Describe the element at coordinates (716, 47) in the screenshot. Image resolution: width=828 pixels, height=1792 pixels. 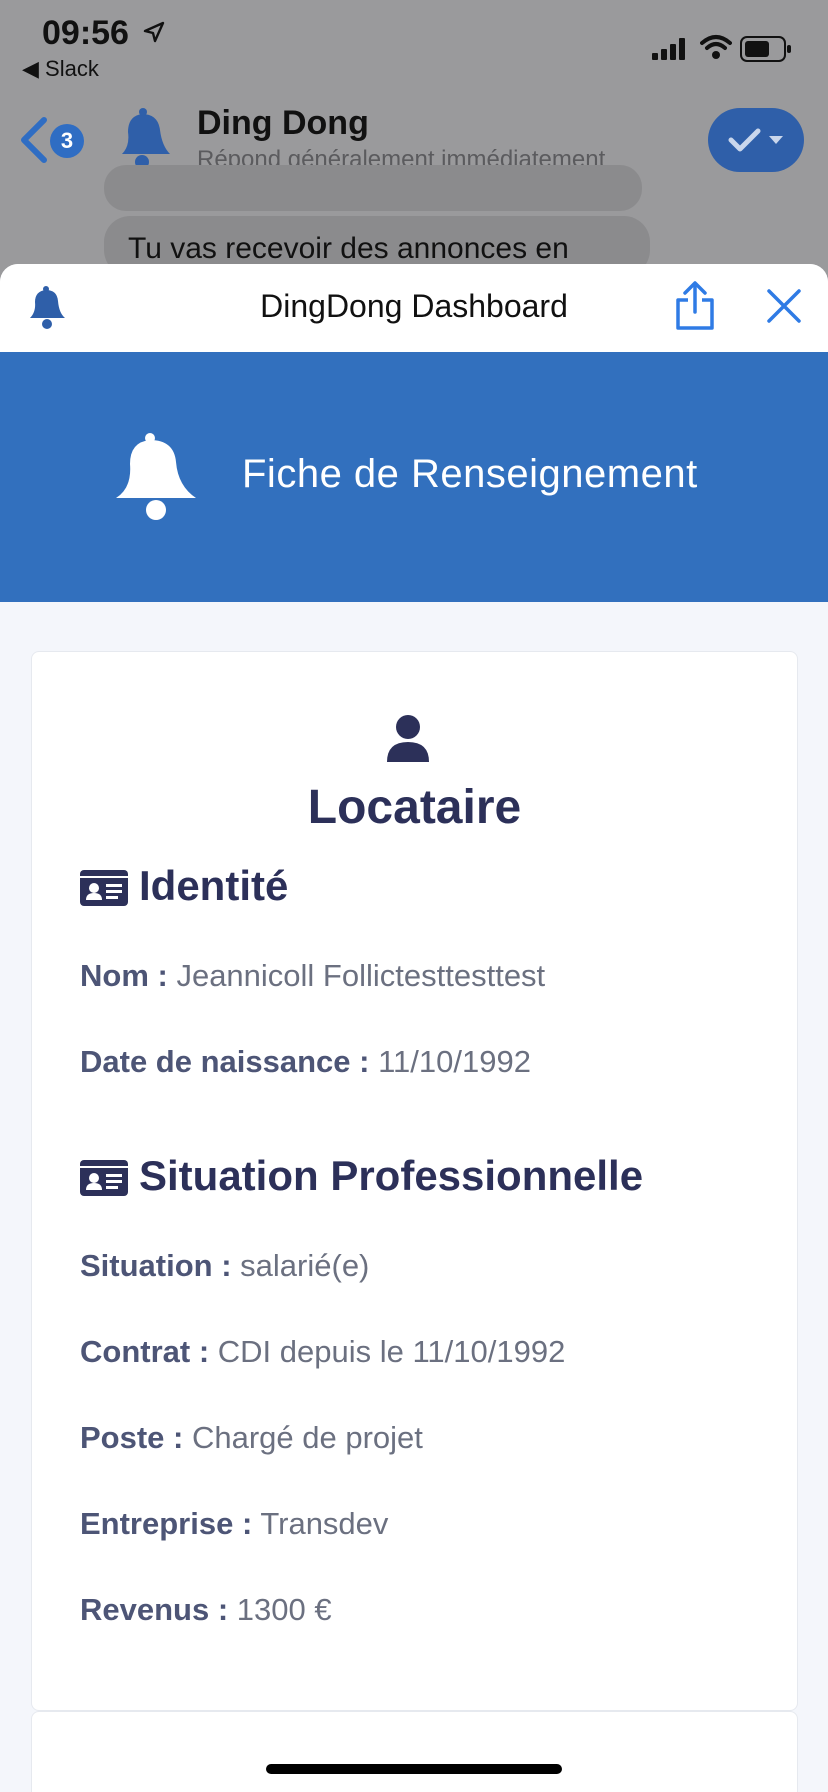
I see `wifi-icon` at that location.